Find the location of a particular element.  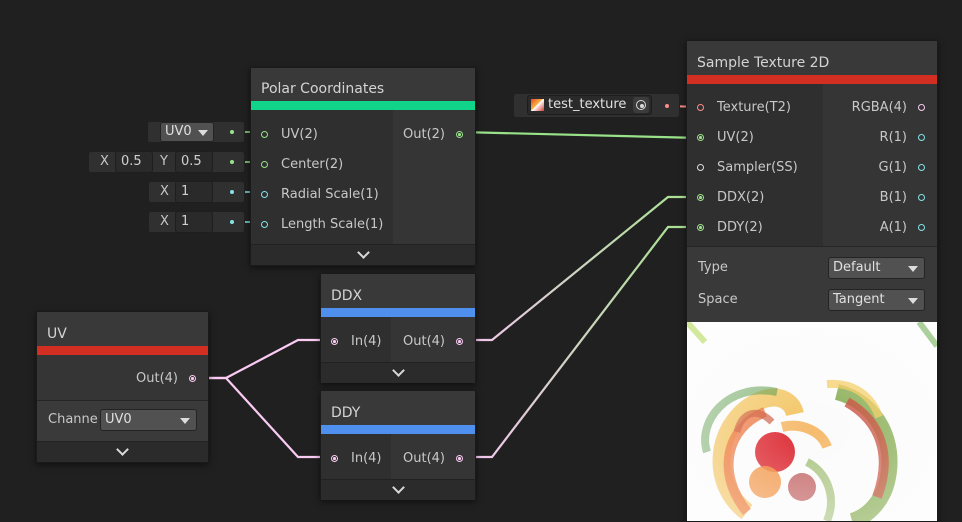

sample-input-ddx: DDX(2) is located at coordinates (755, 198).